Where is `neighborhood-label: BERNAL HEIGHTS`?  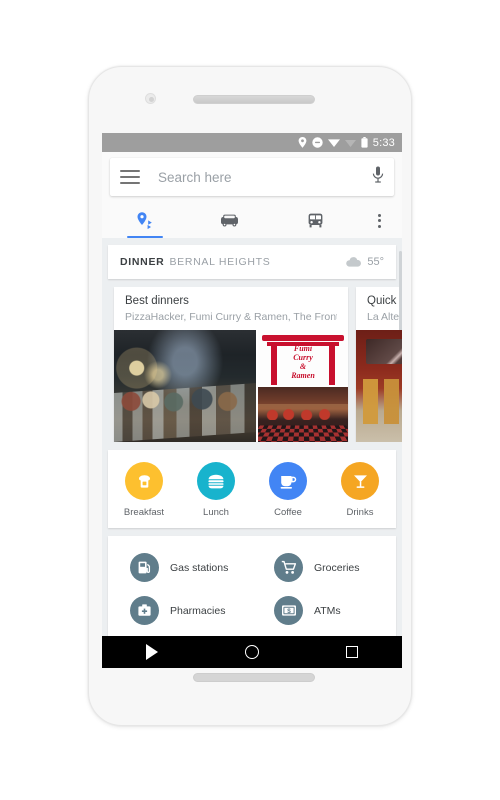
neighborhood-label: BERNAL HEIGHTS is located at coordinates (220, 262).